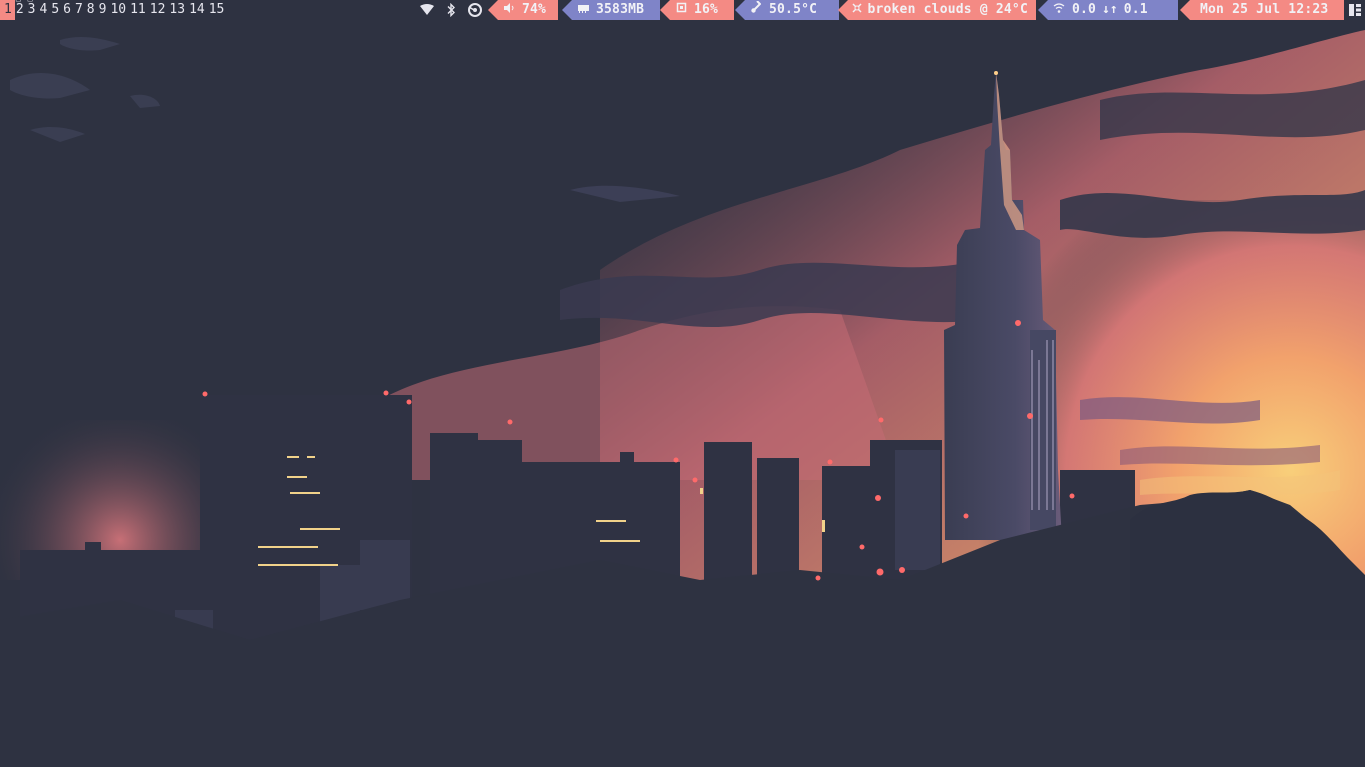 The width and height of the screenshot is (1365, 767). What do you see at coordinates (104, 10) in the screenshot?
I see `workspace-9: 9` at bounding box center [104, 10].